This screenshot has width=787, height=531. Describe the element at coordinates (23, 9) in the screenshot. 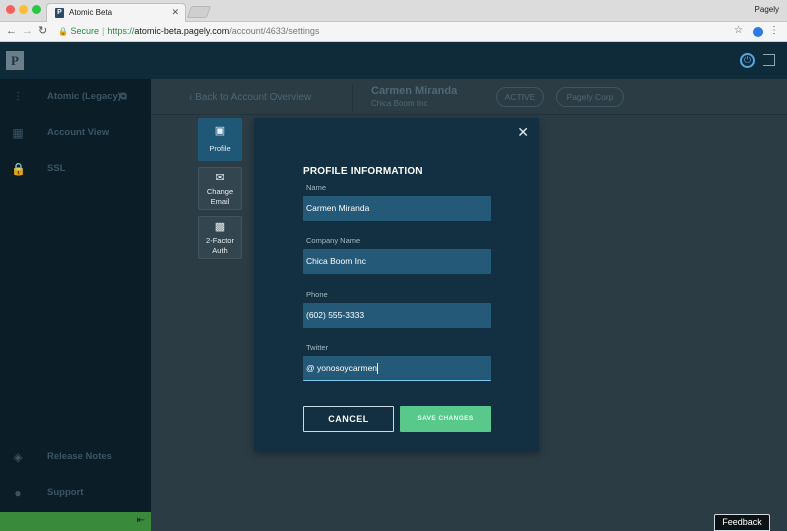

I see `minimize-window-button` at that location.